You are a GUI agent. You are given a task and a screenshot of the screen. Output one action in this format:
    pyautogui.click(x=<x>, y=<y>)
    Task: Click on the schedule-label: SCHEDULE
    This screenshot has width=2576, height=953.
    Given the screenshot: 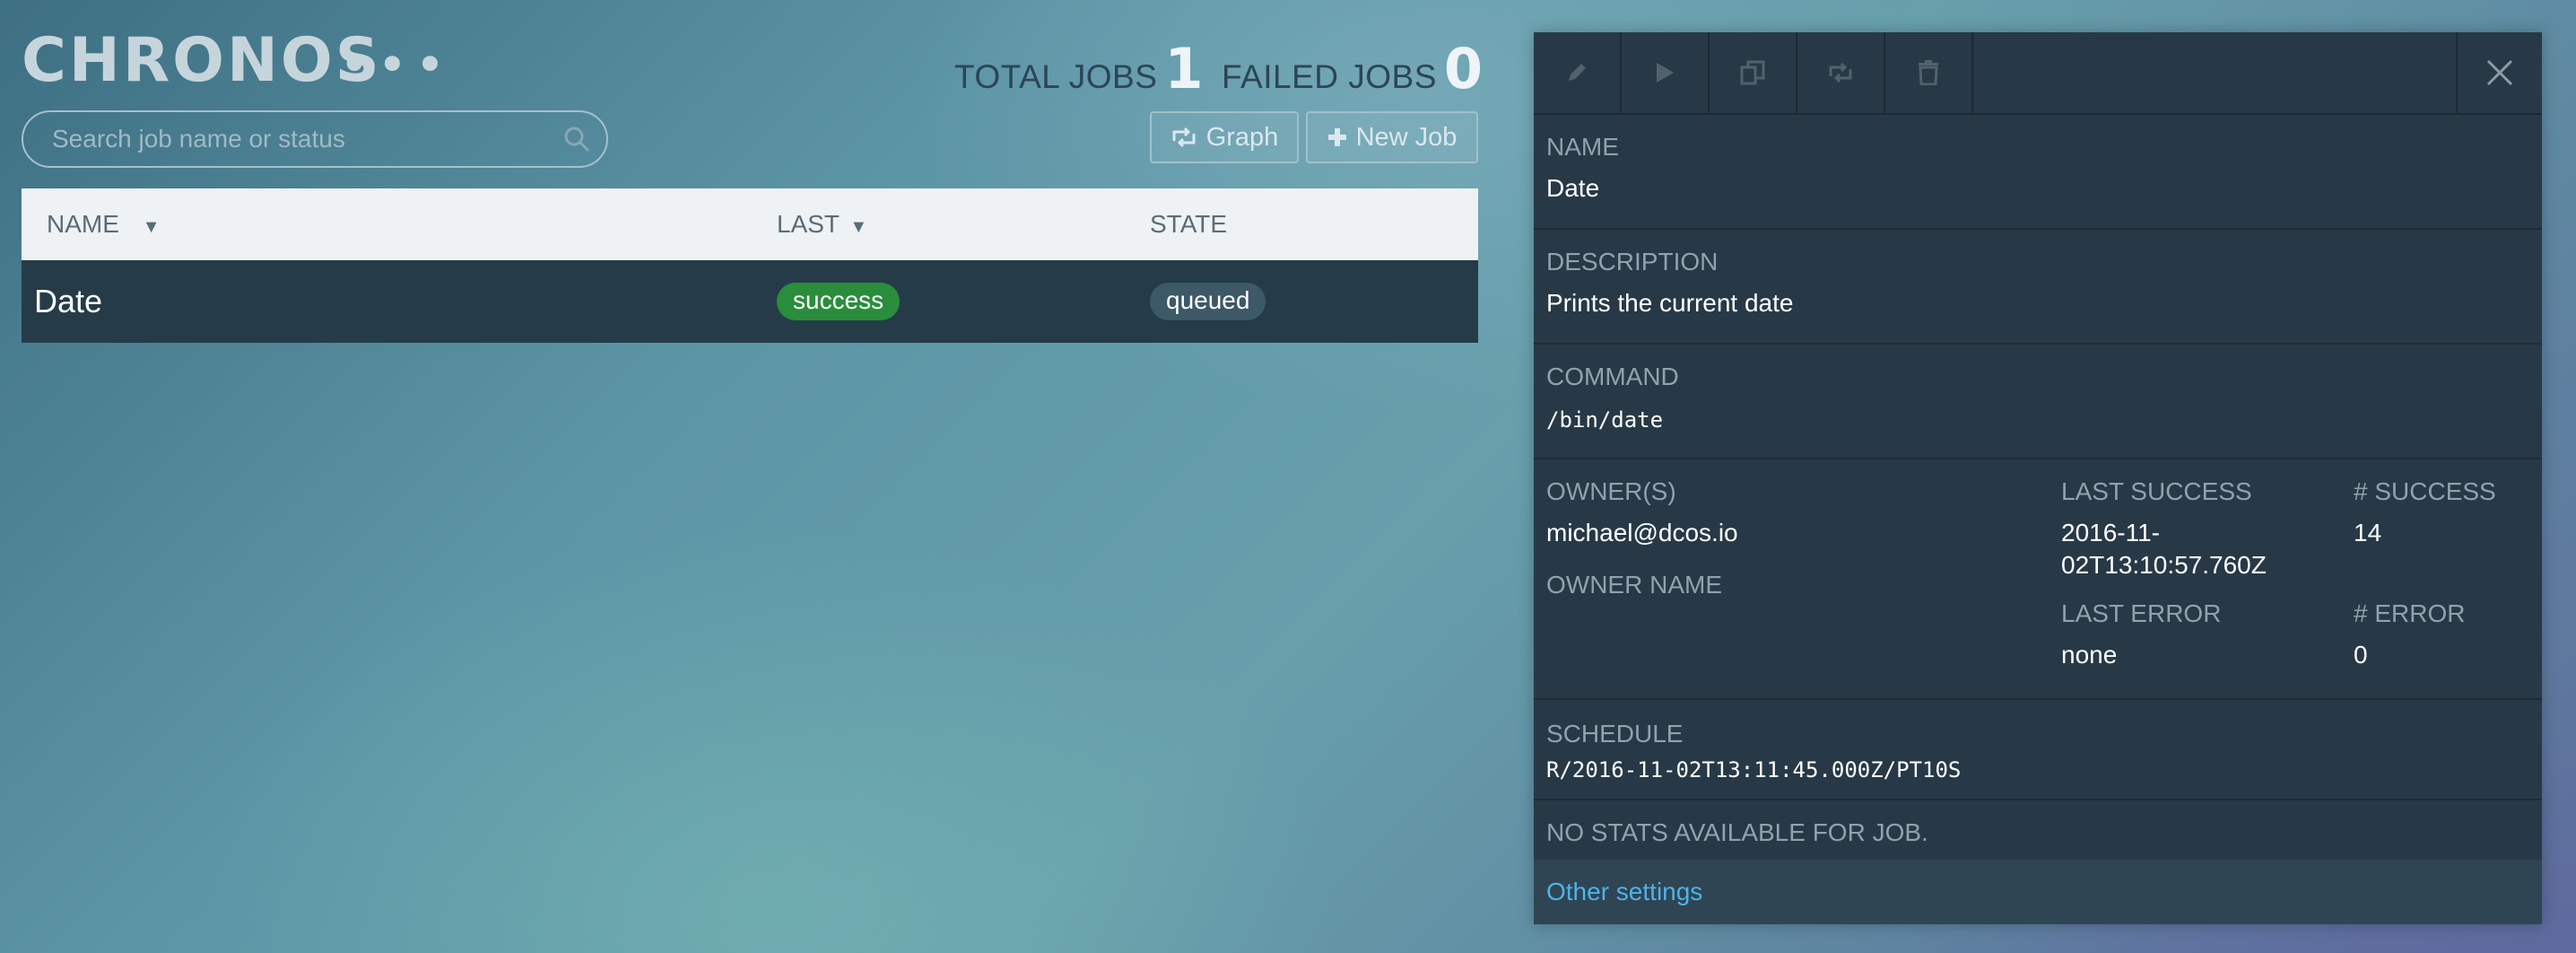 What is the action you would take?
    pyautogui.click(x=1615, y=734)
    